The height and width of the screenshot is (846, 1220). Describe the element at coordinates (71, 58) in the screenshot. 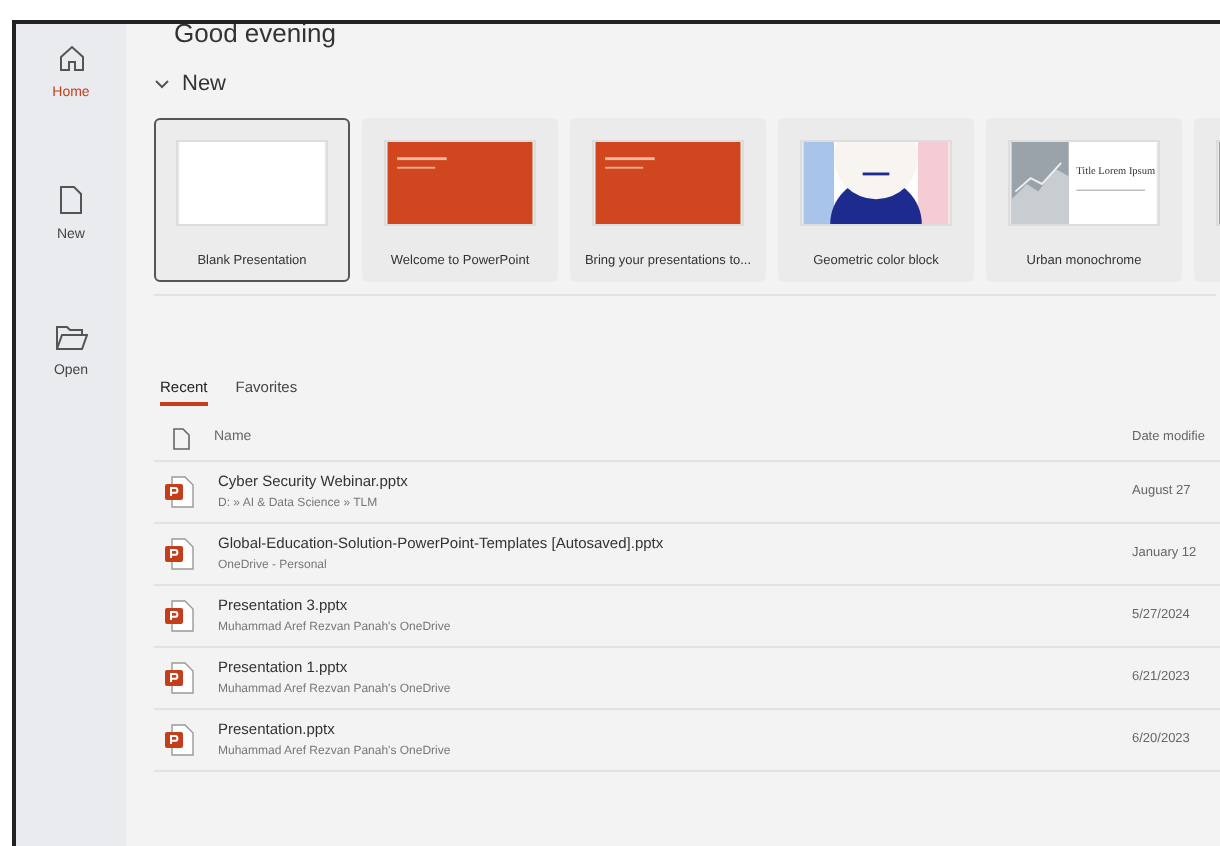

I see `home-icon` at that location.